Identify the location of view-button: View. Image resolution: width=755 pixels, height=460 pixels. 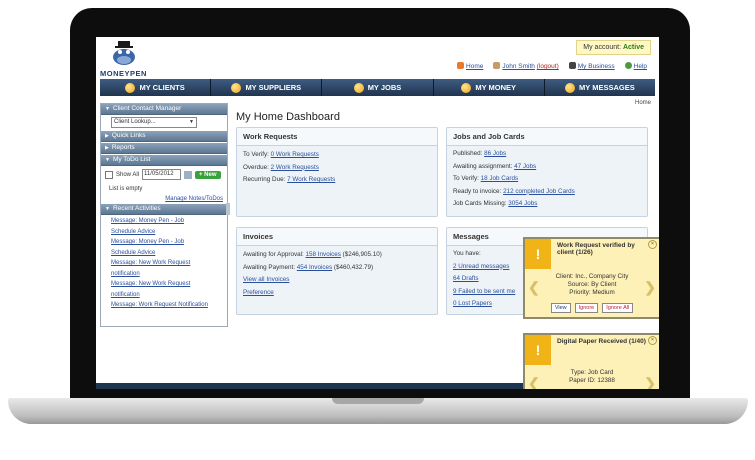
(560, 308).